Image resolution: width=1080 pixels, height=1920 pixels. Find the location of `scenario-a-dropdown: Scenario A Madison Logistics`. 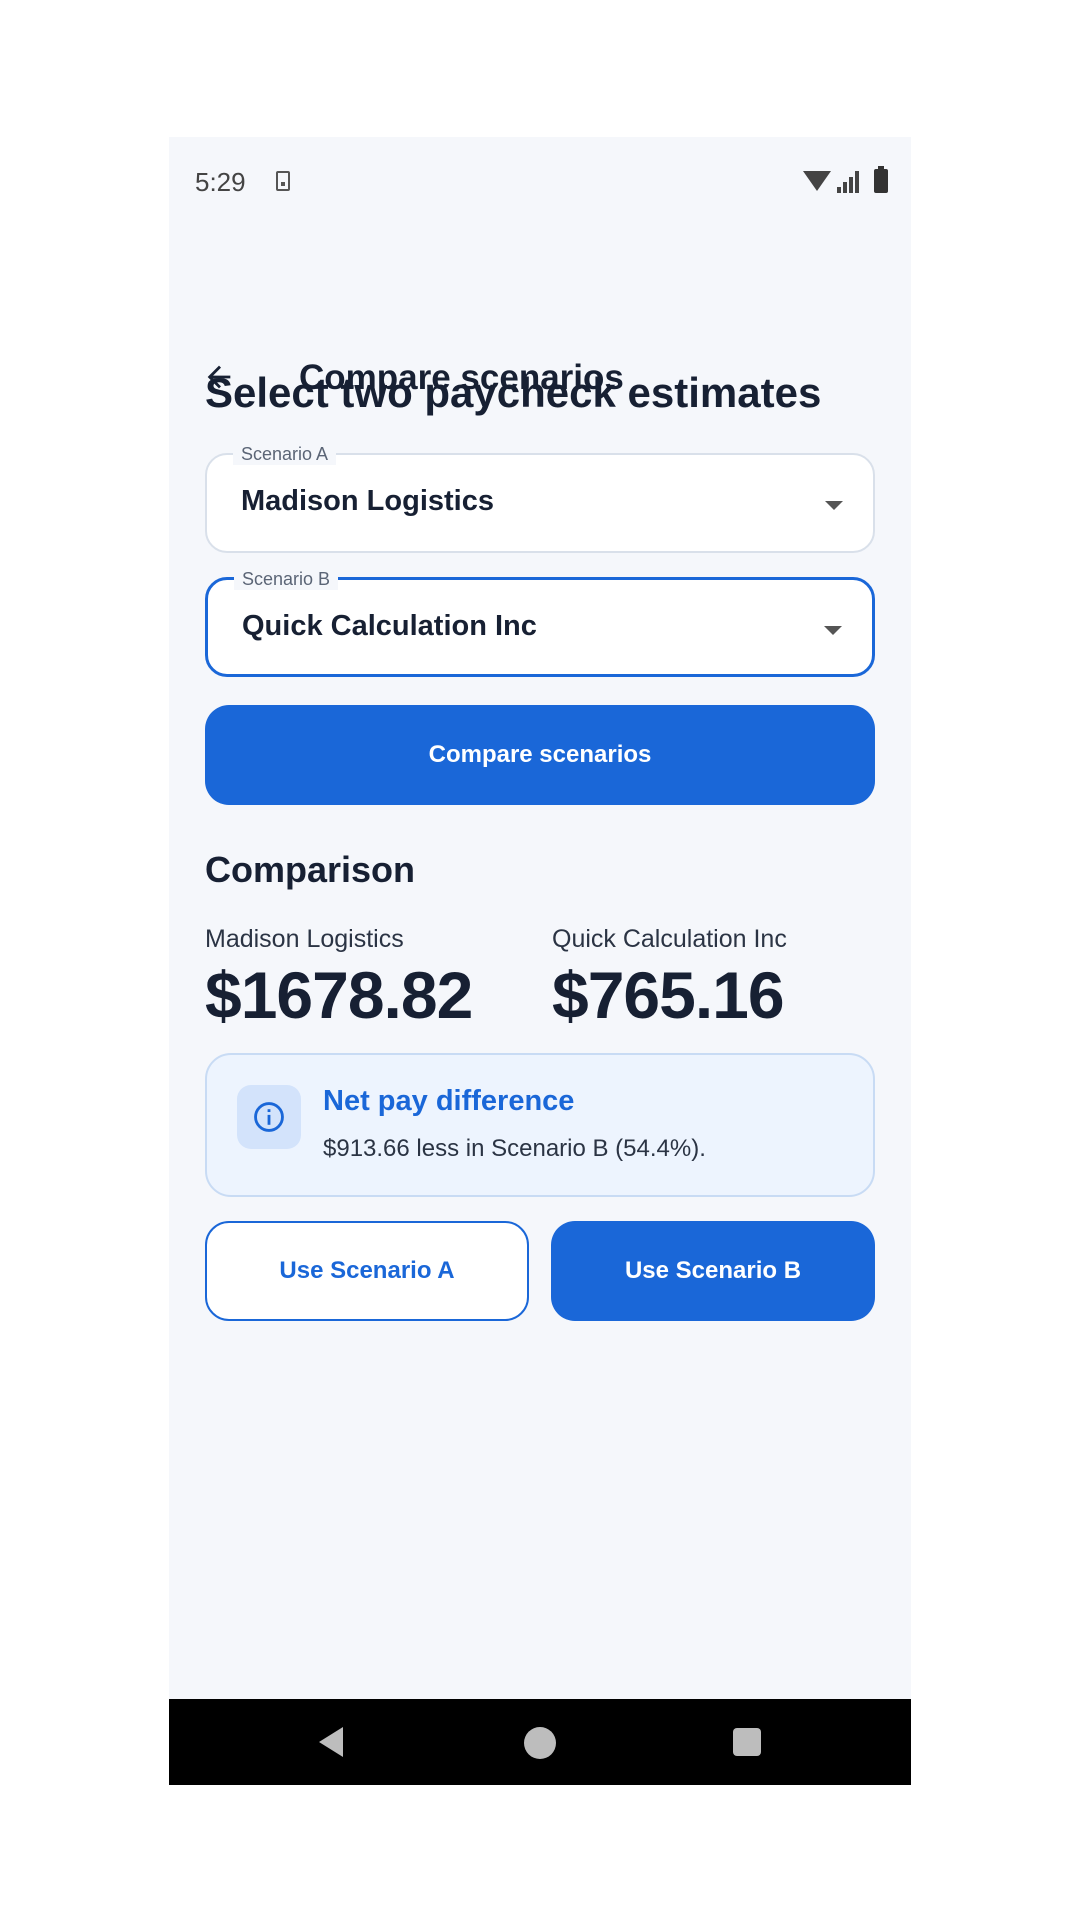

scenario-a-dropdown: Scenario A Madison Logistics is located at coordinates (540, 498).